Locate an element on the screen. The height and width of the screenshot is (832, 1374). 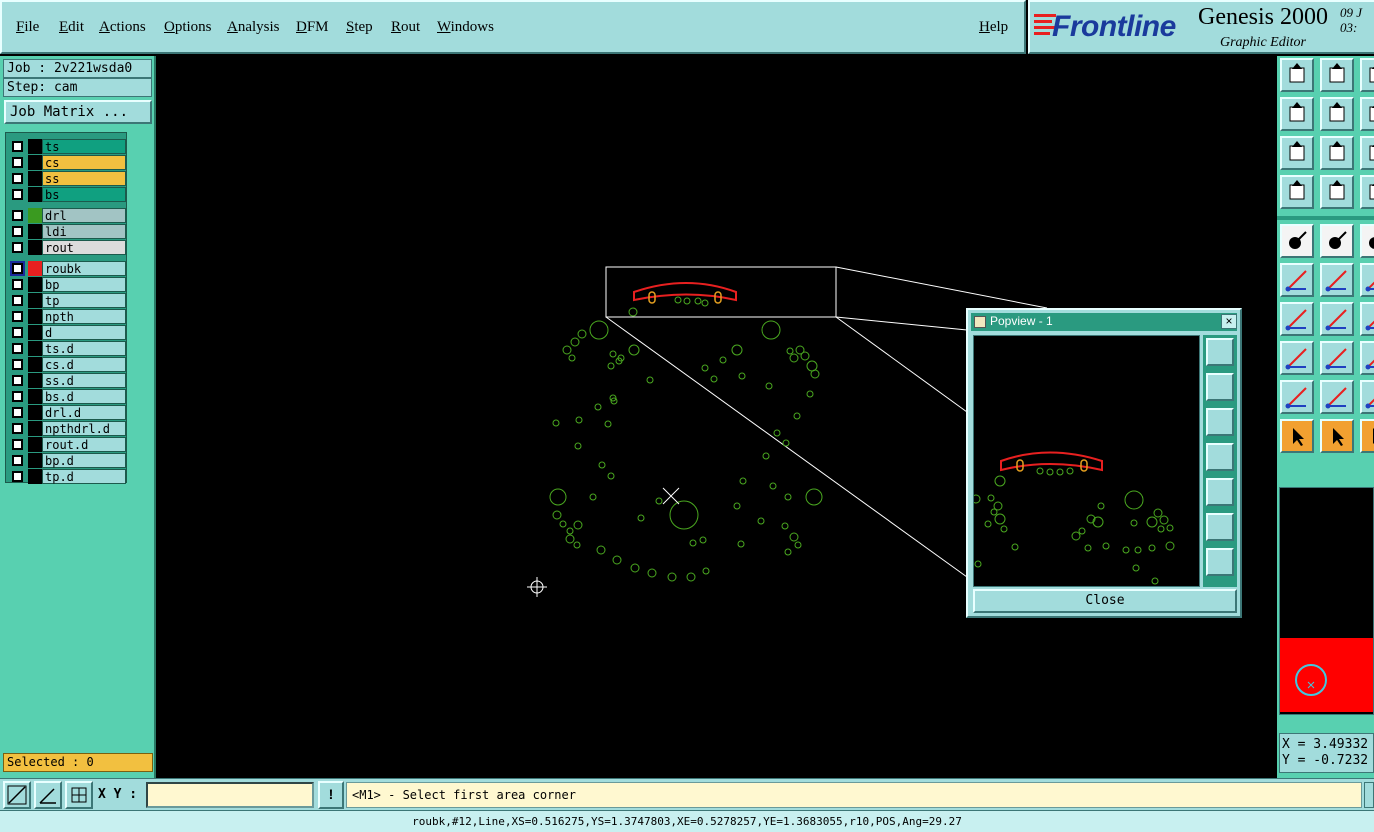
layer-row-drl: drl is located at coordinates (67, 215).